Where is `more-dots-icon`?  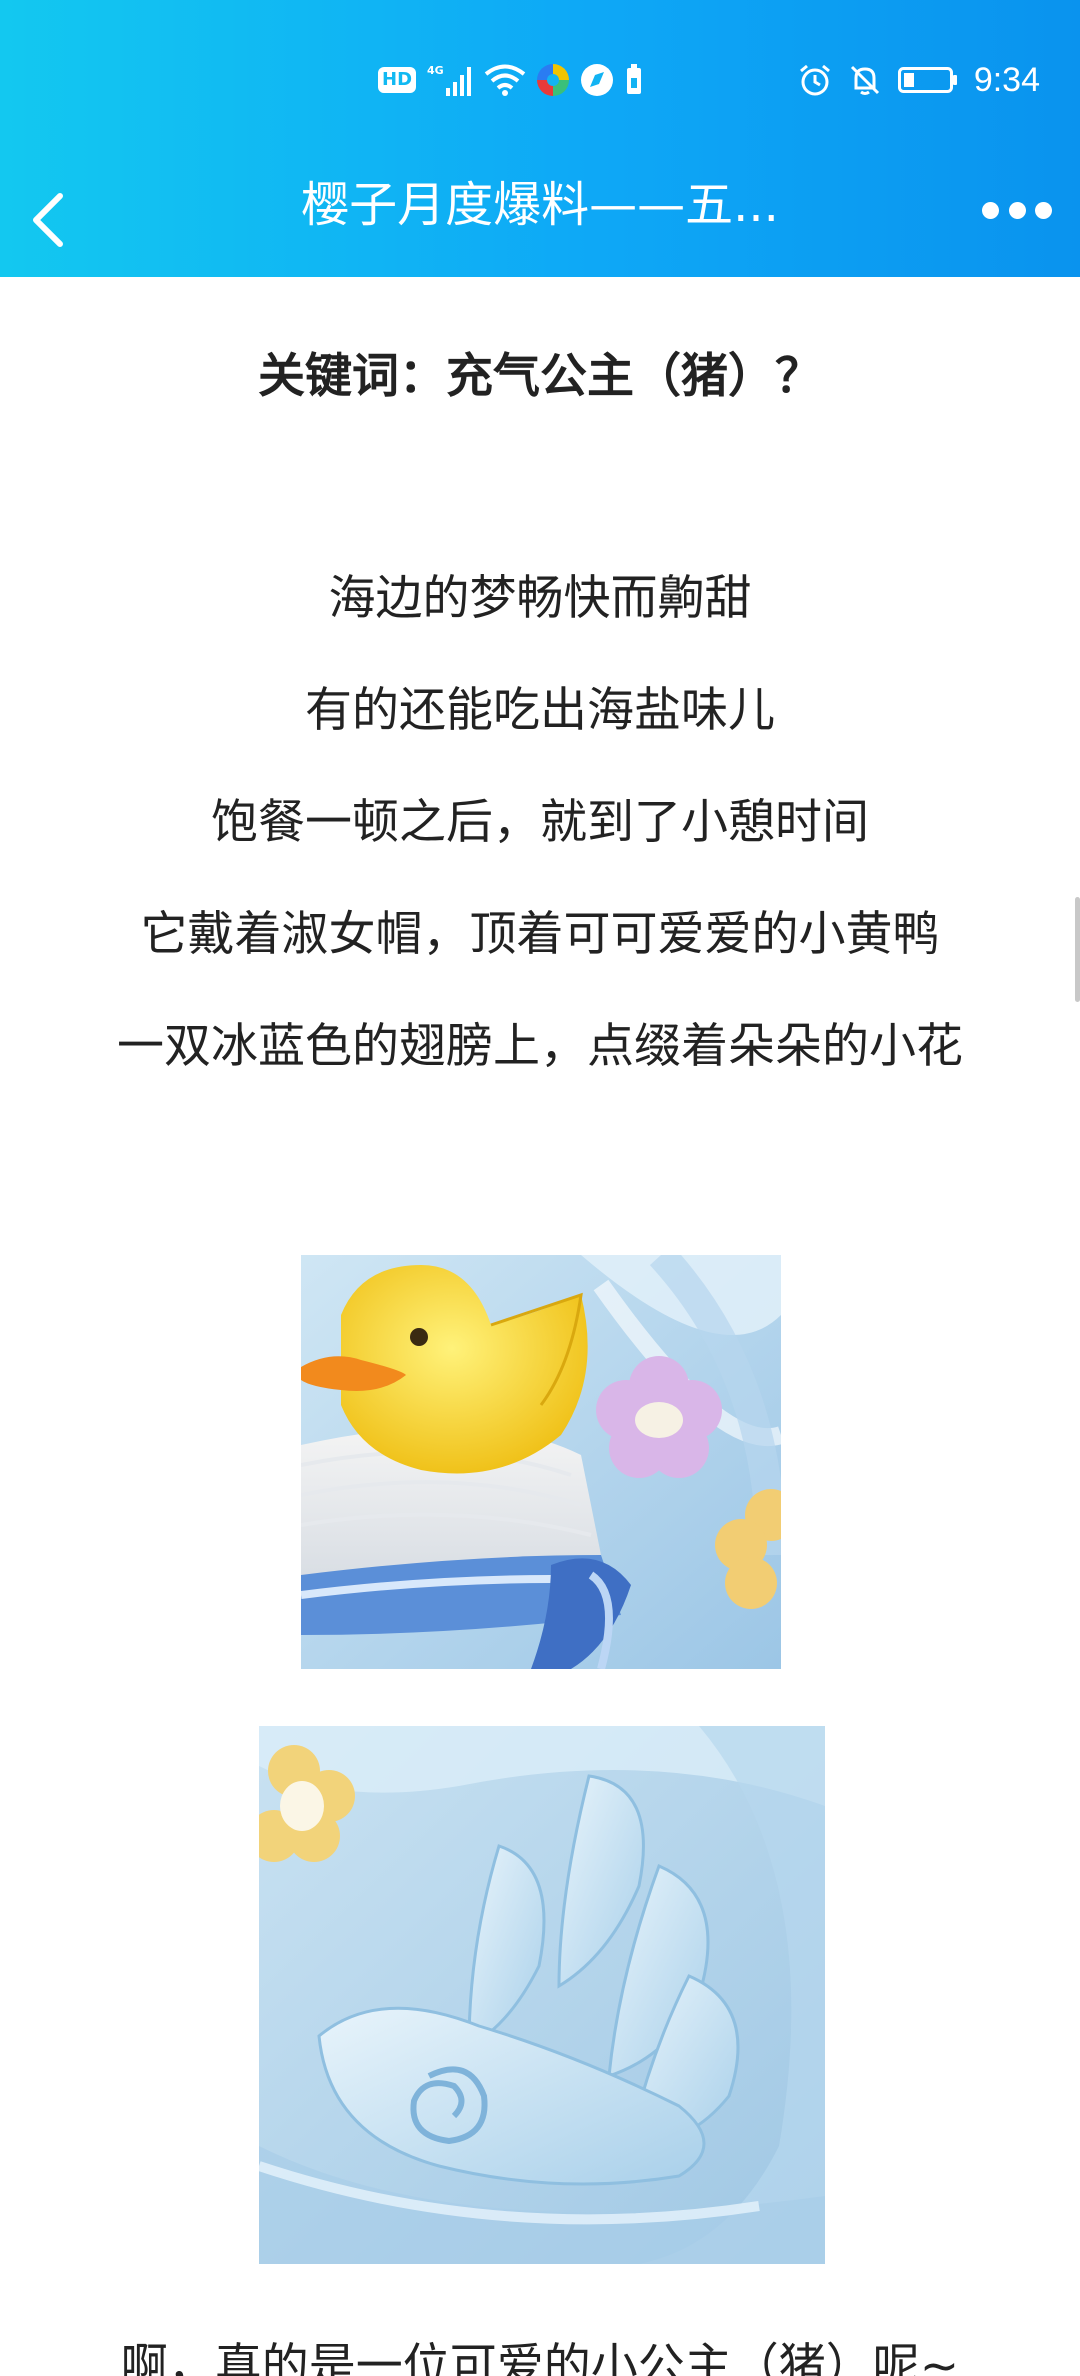
more-dots-icon is located at coordinates (990, 210).